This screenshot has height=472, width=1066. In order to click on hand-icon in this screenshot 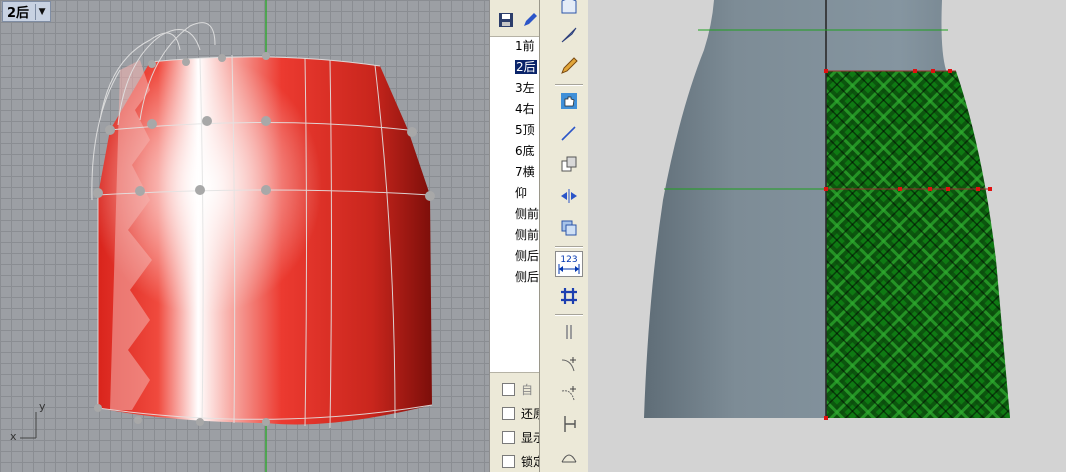, I will do `click(569, 101)`.